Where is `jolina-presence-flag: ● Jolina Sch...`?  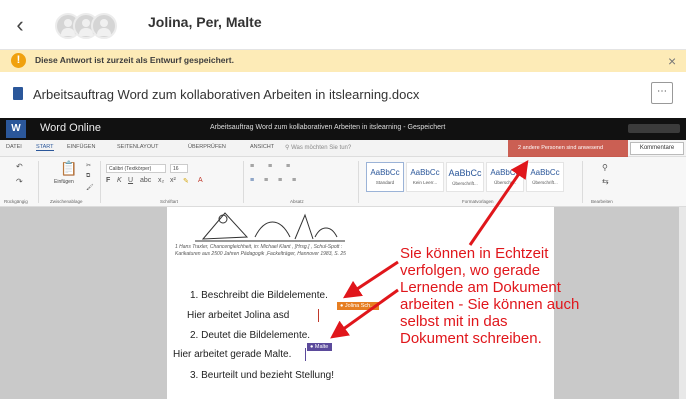 jolina-presence-flag: ● Jolina Sch... is located at coordinates (358, 306).